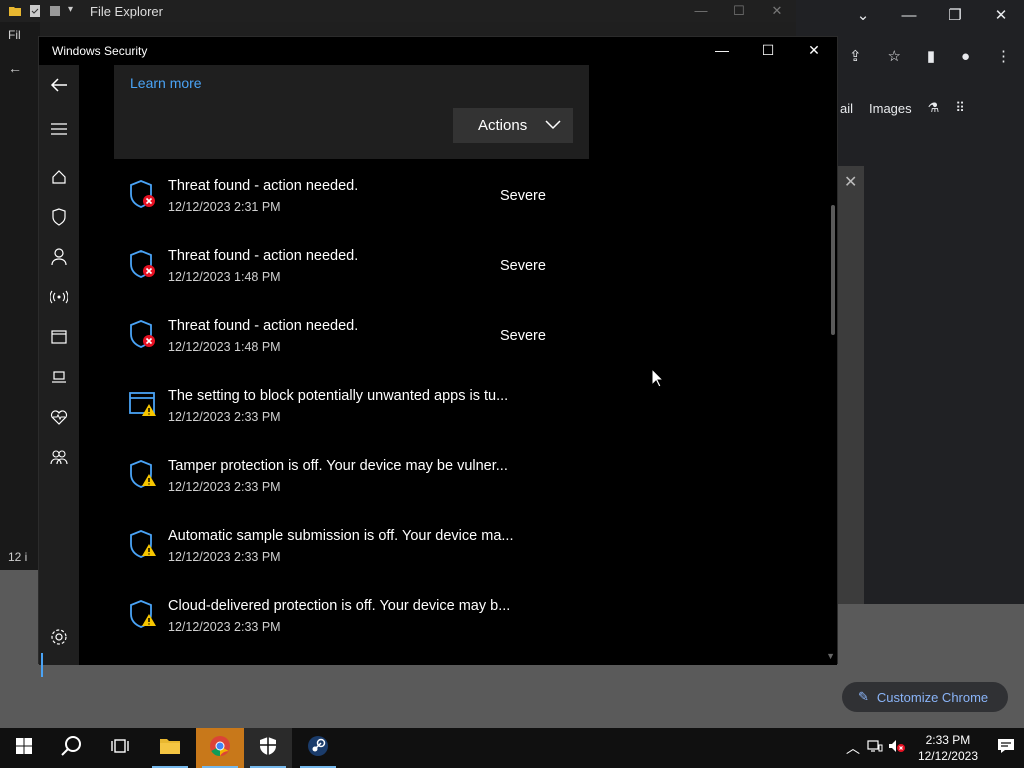 This screenshot has width=1024, height=768. Describe the element at coordinates (224, 207) in the screenshot. I see `threat-time: 12/12/2023 2:31 PM` at that location.